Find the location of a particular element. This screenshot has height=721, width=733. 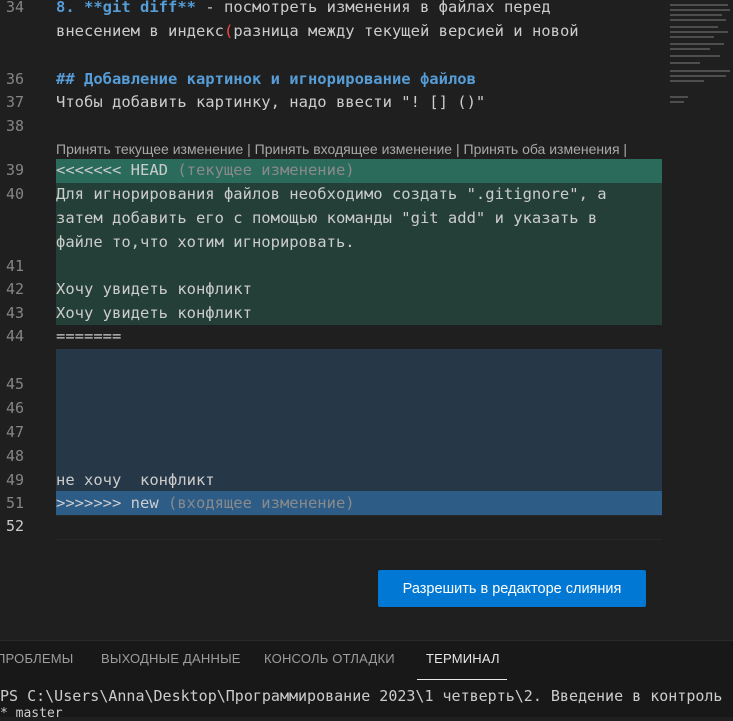

line-number: 41 is located at coordinates (14, 266).